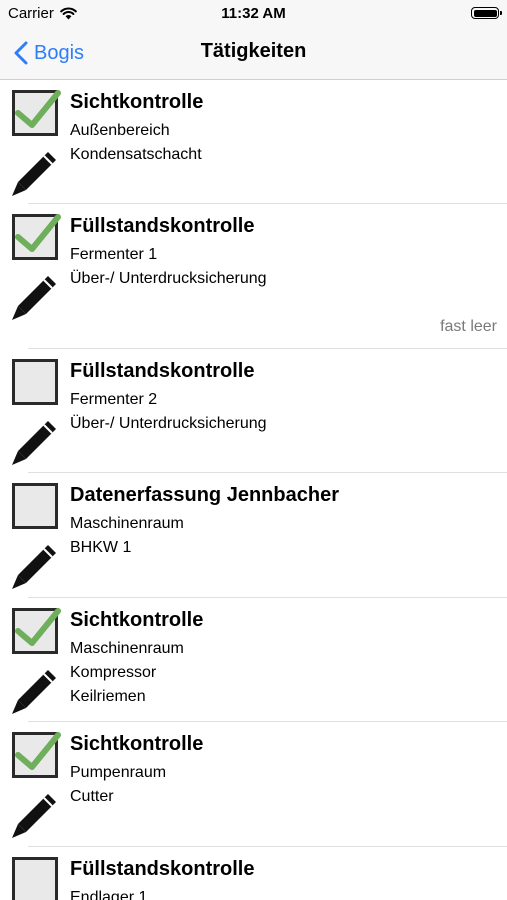 The width and height of the screenshot is (507, 900). What do you see at coordinates (101, 547) in the screenshot?
I see `task-detail: BHKW 1` at bounding box center [101, 547].